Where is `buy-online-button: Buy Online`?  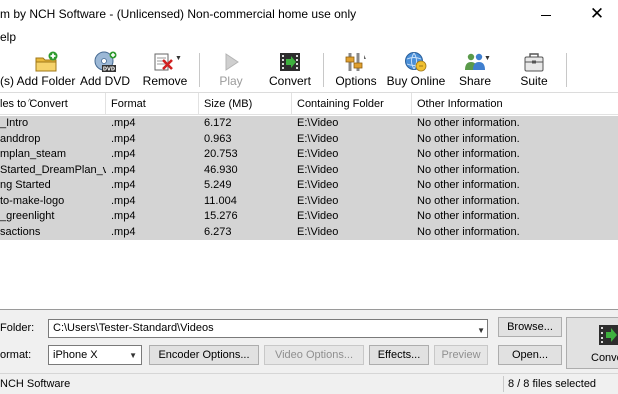 buy-online-button: Buy Online is located at coordinates (416, 69).